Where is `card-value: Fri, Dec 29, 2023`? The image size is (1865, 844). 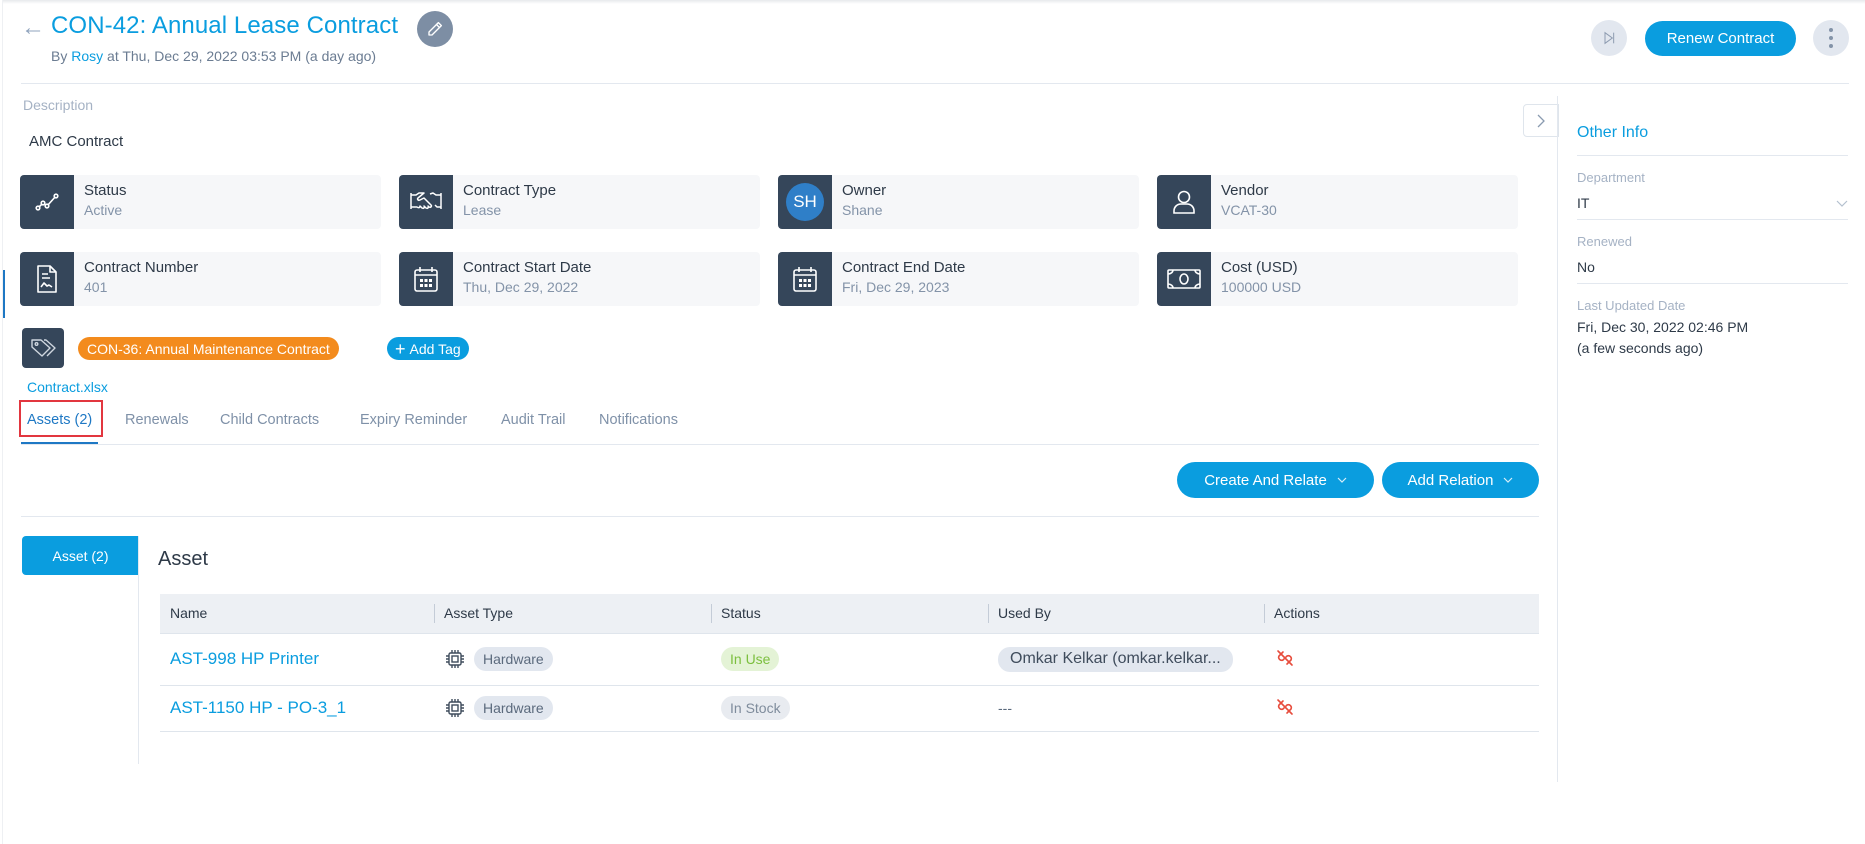 card-value: Fri, Dec 29, 2023 is located at coordinates (896, 287).